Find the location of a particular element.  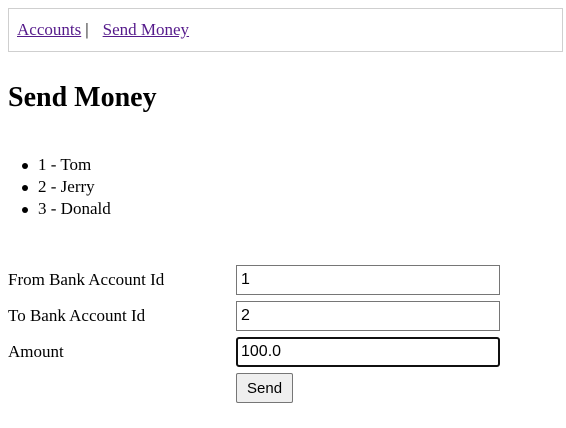

list-item: 1 - Tom is located at coordinates (66, 165).